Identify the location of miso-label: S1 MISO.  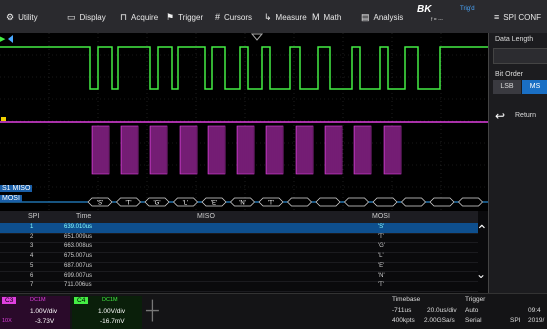
(16, 188).